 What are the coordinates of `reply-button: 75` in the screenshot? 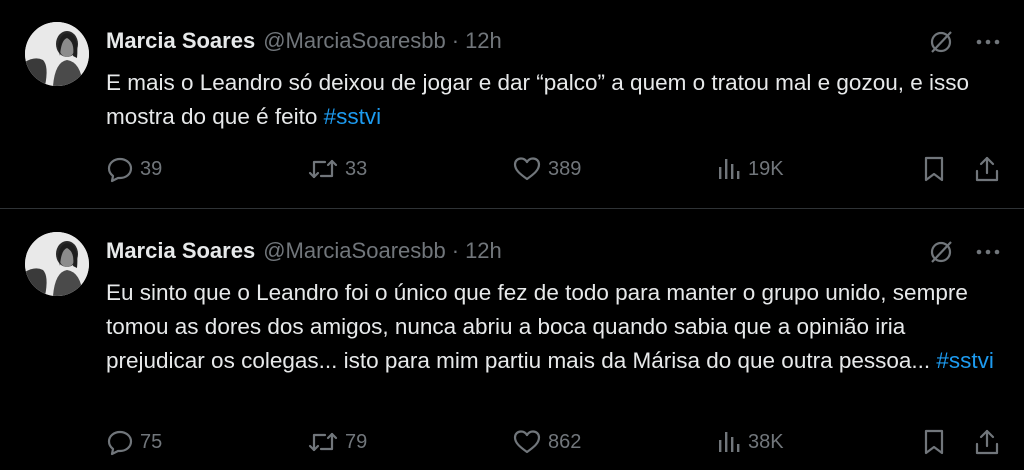 It's located at (134, 442).